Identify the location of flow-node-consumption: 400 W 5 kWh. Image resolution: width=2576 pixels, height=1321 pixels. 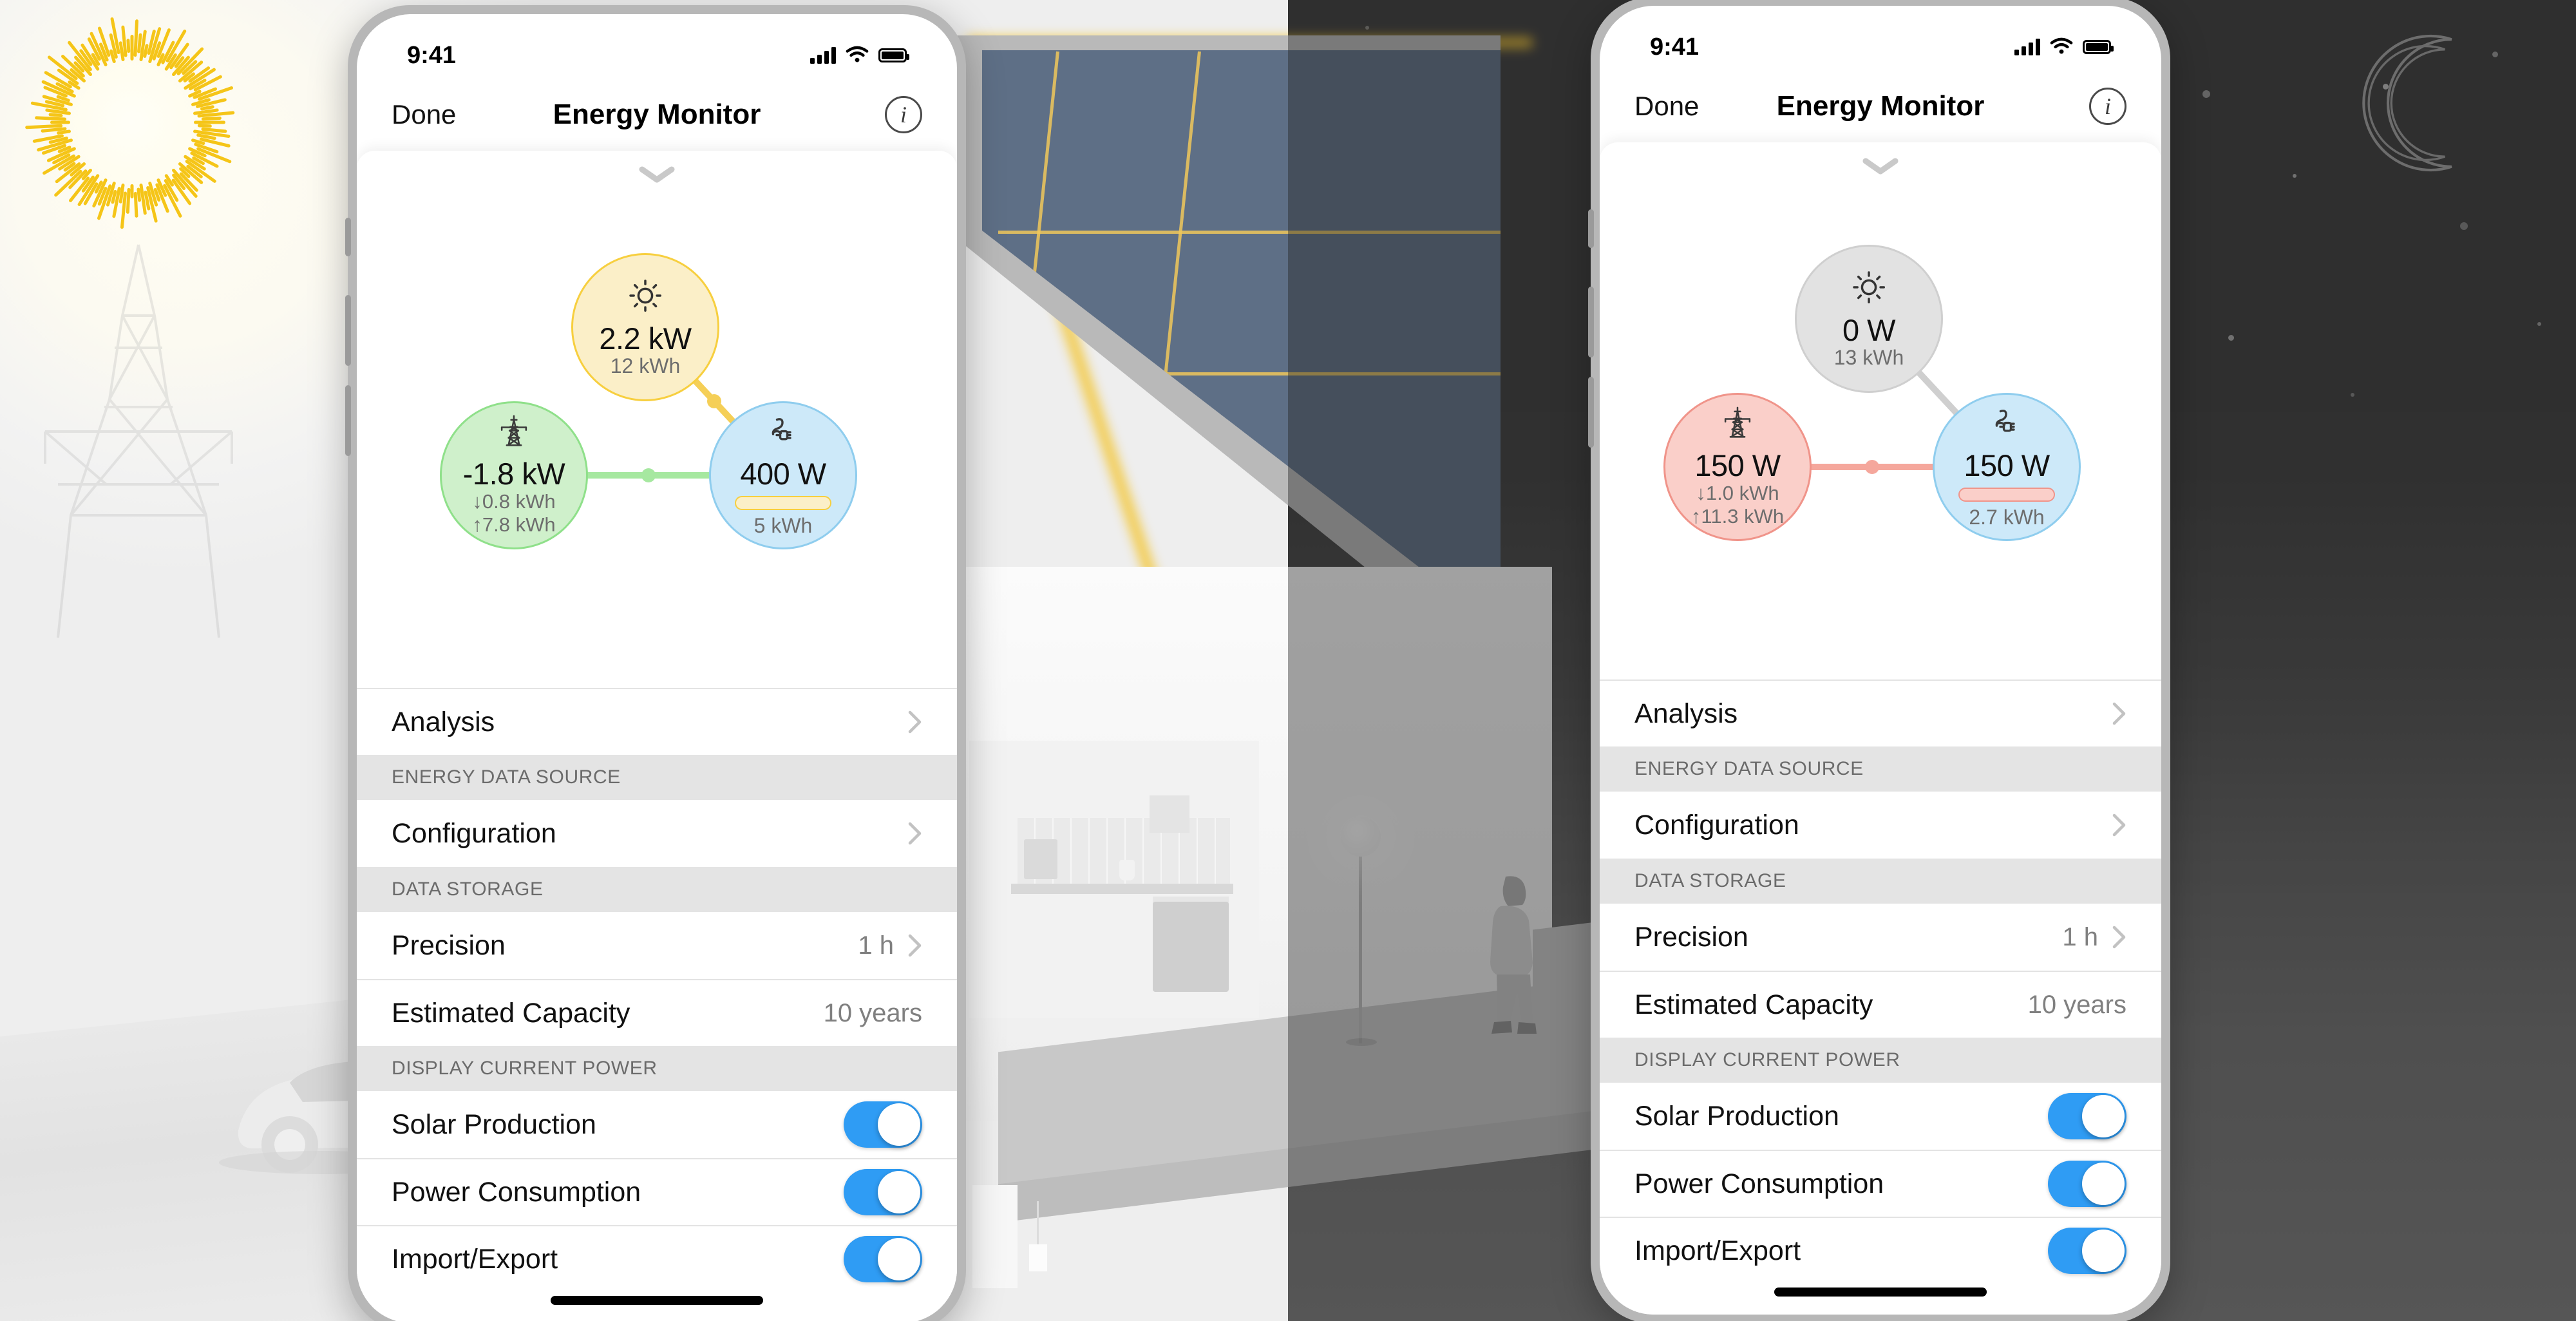
(783, 475).